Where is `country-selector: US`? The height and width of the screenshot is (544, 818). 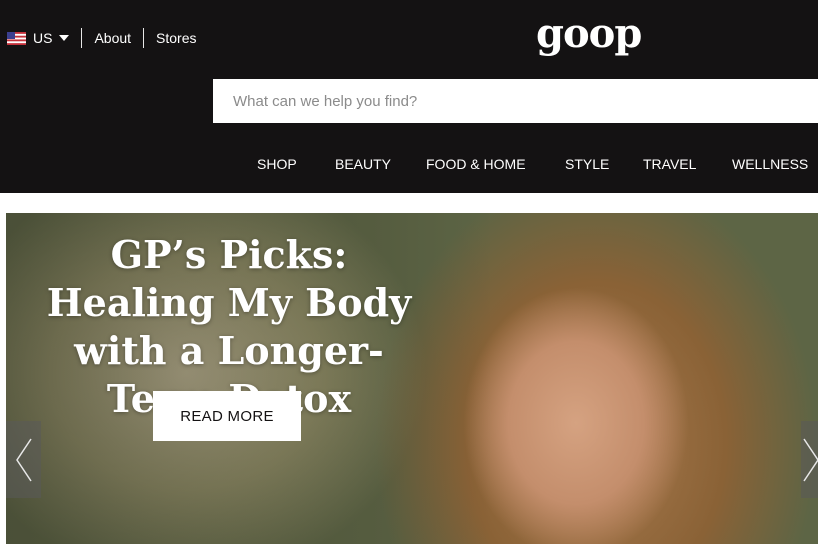
country-selector: US is located at coordinates (38, 38).